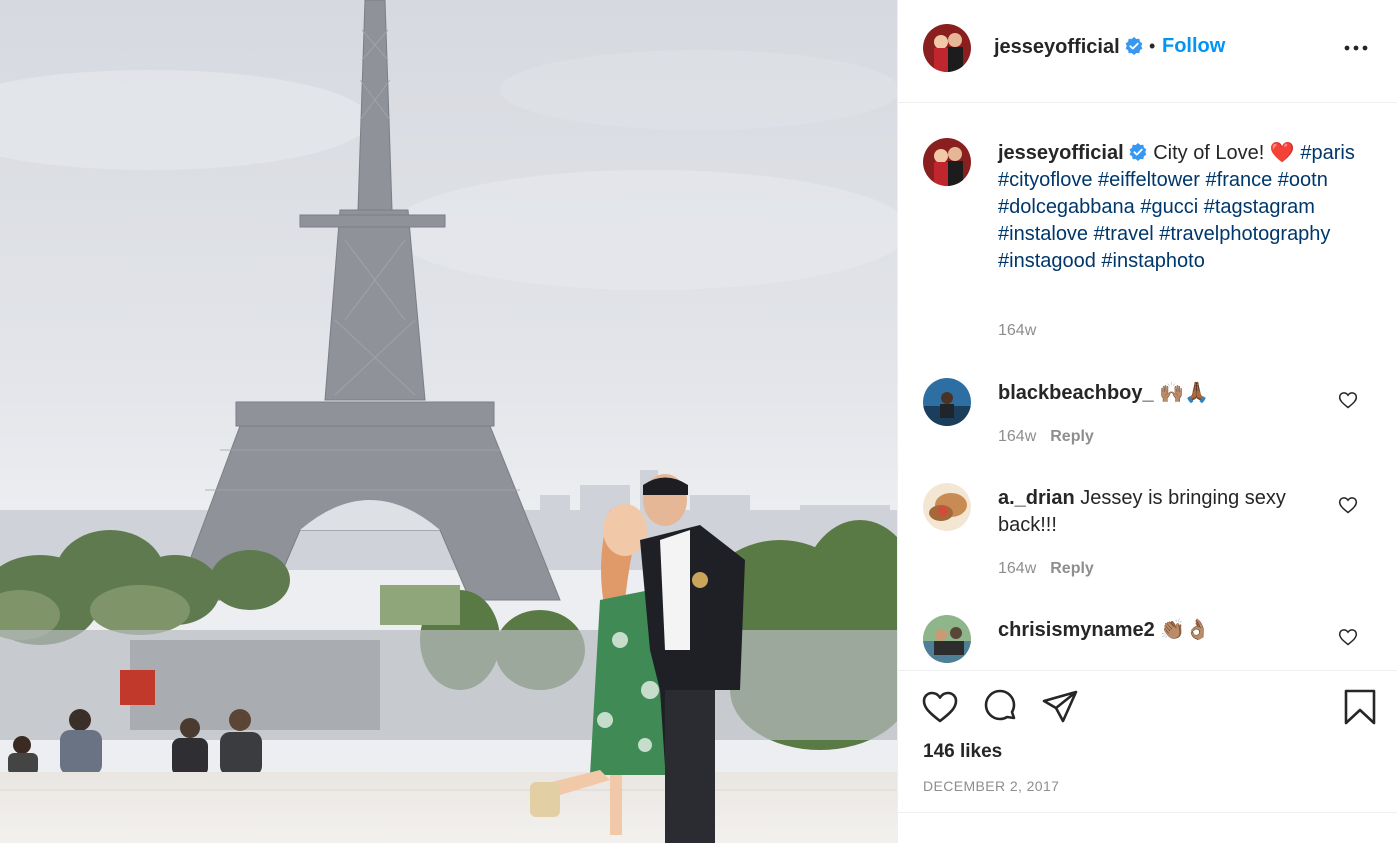  I want to click on comment-text: 🙌🏽🙏🏾, so click(1184, 393).